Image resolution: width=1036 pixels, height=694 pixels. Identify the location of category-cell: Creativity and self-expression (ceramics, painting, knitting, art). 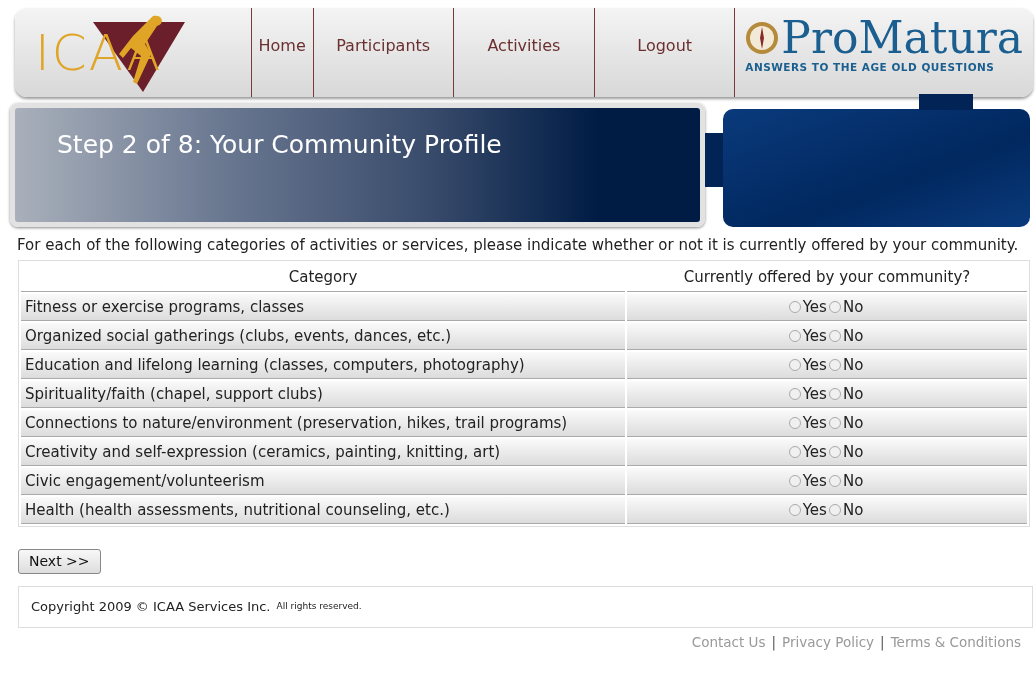
(323, 452).